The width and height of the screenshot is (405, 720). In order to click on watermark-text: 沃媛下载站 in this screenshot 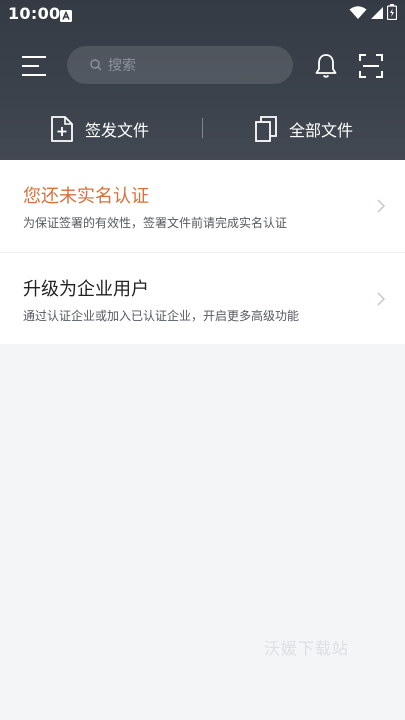, I will do `click(307, 648)`.